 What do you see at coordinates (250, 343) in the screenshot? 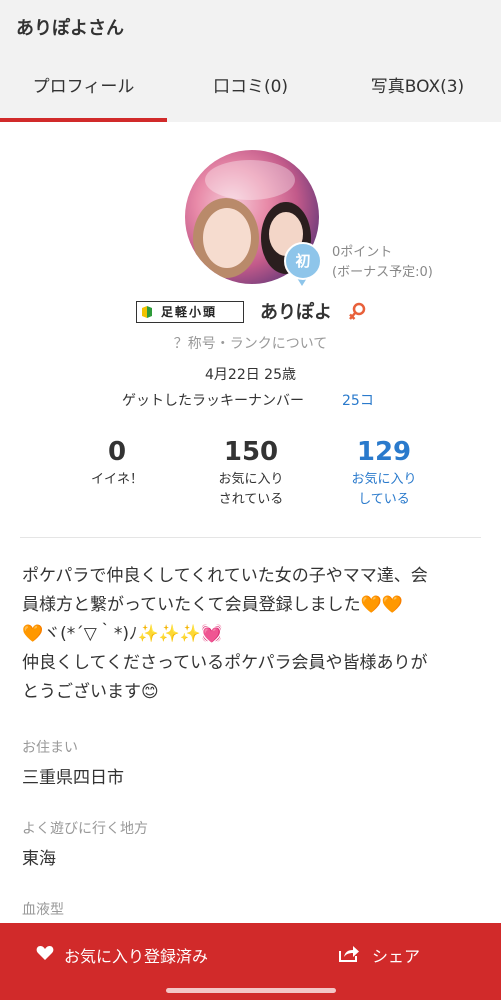
I see `rank-info-link: ？称号・ランクについて` at bounding box center [250, 343].